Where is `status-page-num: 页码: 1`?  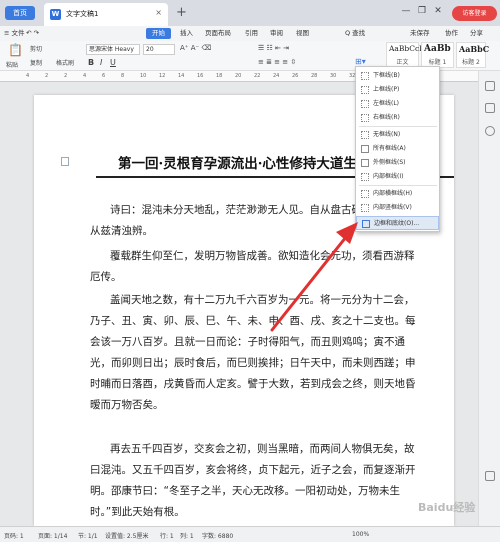
status-page-num: 页码: 1 is located at coordinates (14, 536).